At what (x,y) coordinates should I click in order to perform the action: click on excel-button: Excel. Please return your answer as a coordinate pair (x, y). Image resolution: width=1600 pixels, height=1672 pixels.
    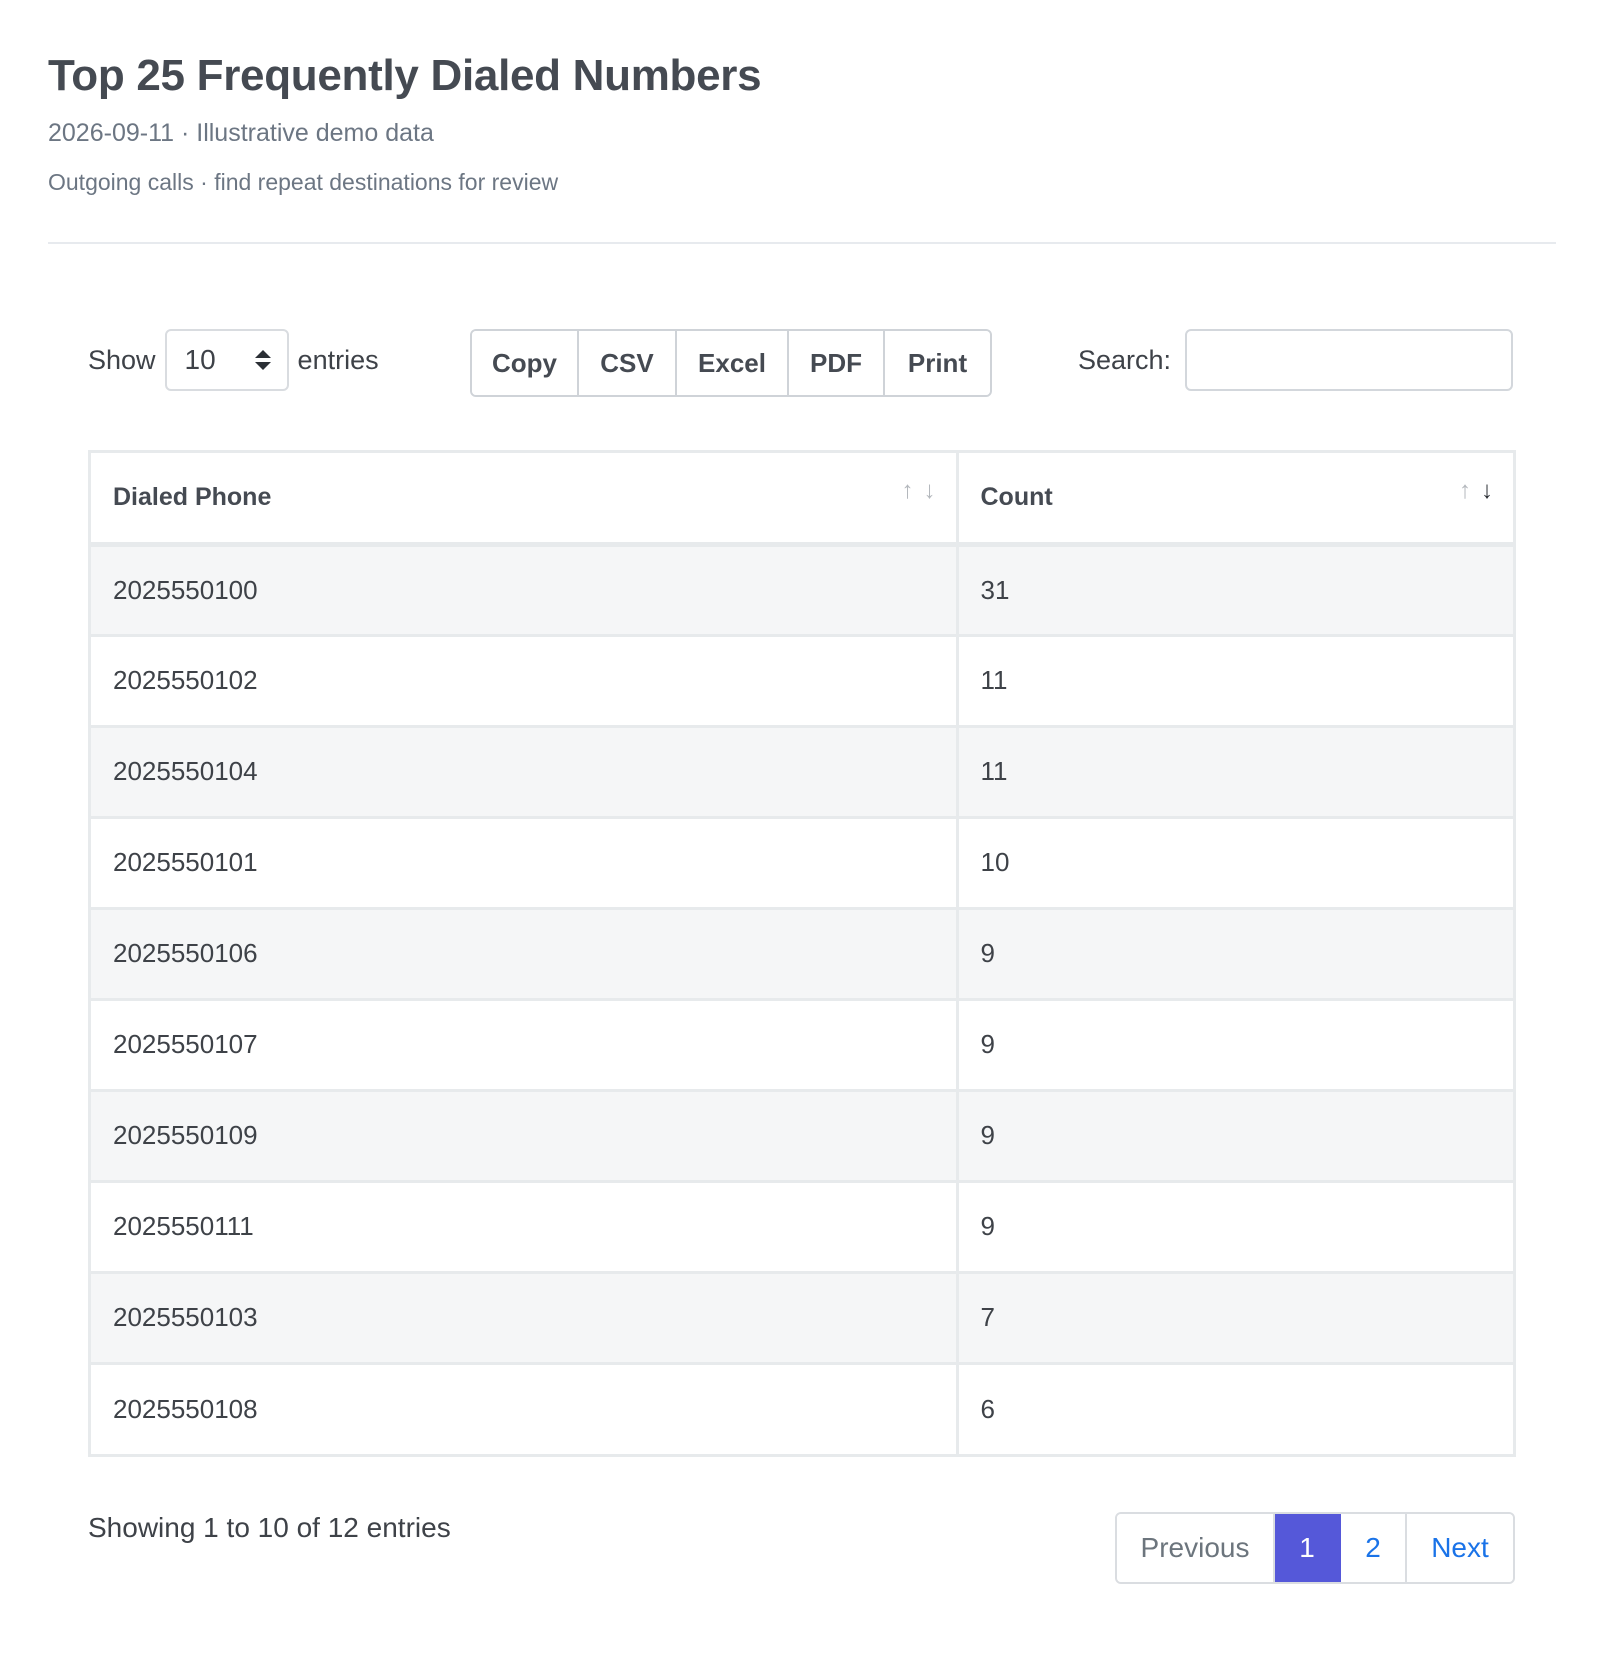
    Looking at the image, I should click on (733, 363).